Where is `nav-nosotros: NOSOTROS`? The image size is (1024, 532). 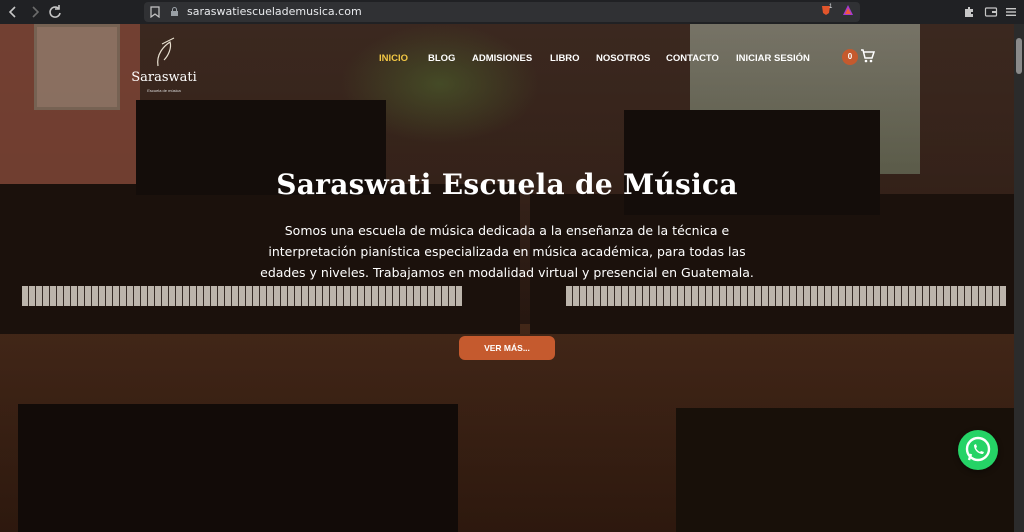
nav-nosotros: NOSOTROS is located at coordinates (623, 58).